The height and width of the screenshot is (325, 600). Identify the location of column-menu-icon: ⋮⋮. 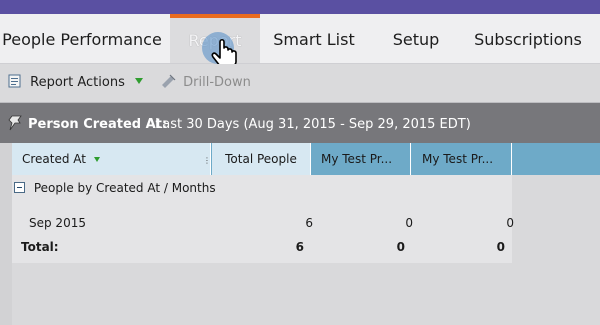
(206, 160).